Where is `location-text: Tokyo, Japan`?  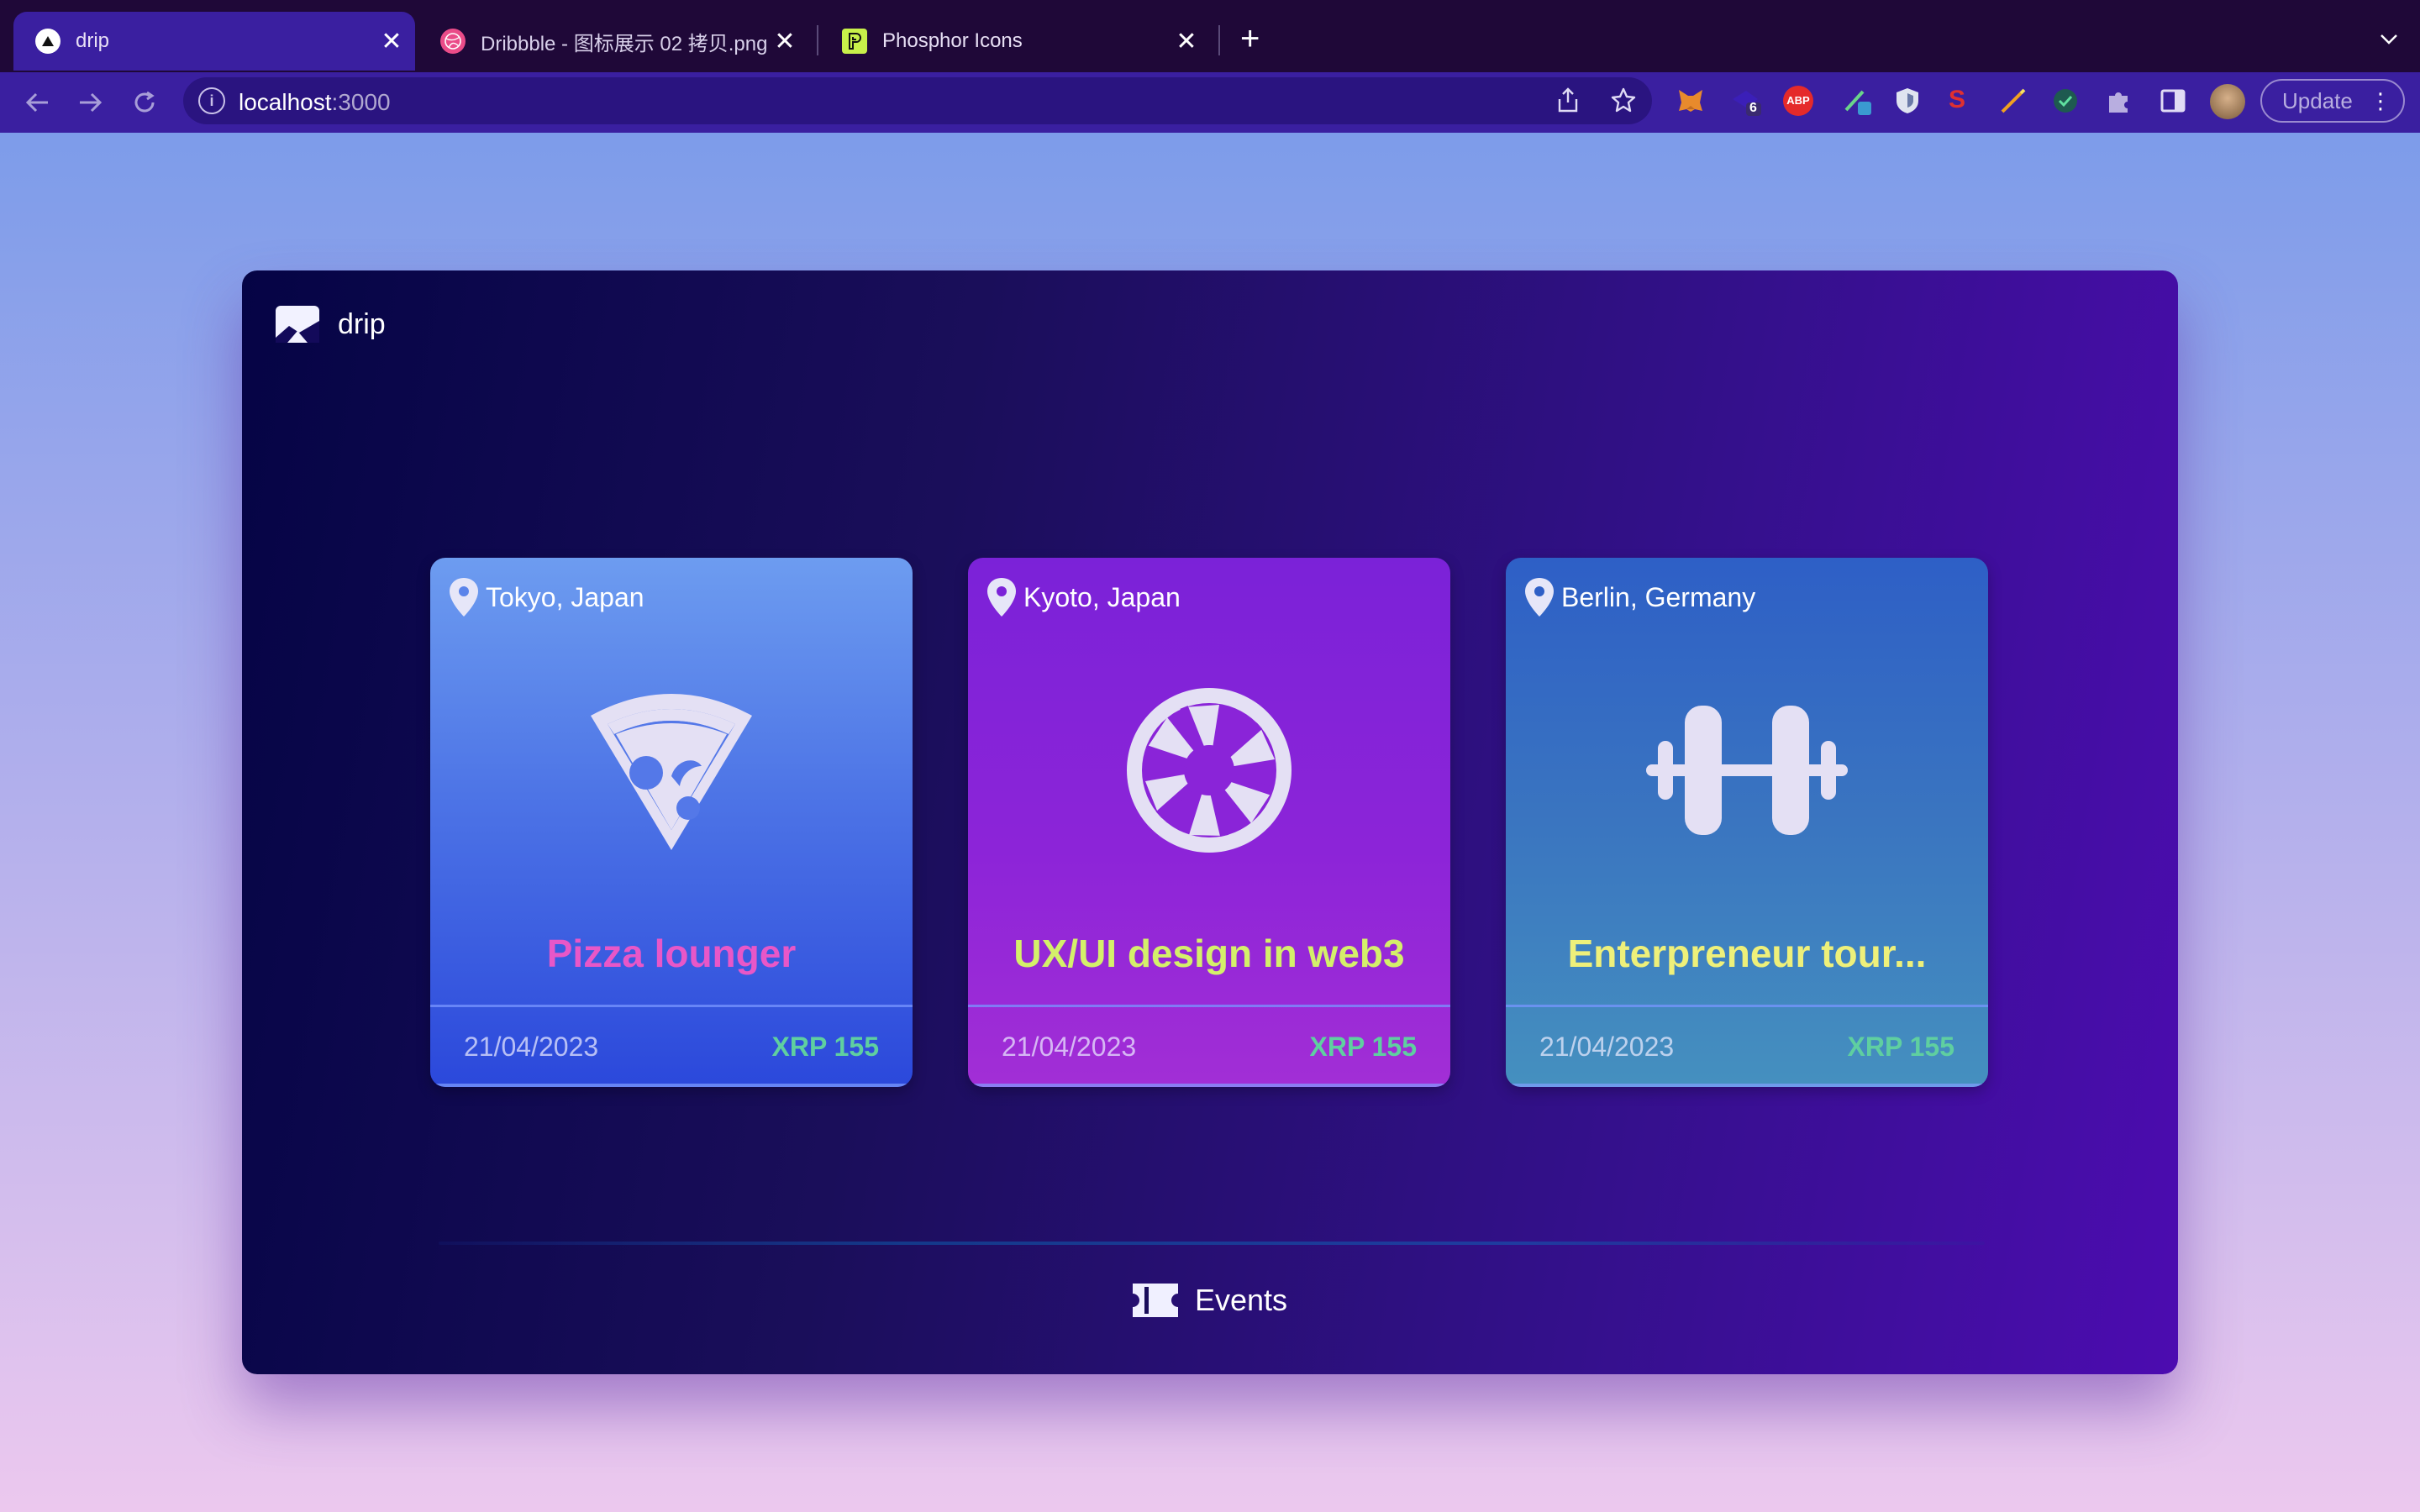
location-text: Tokyo, Japan is located at coordinates (565, 596).